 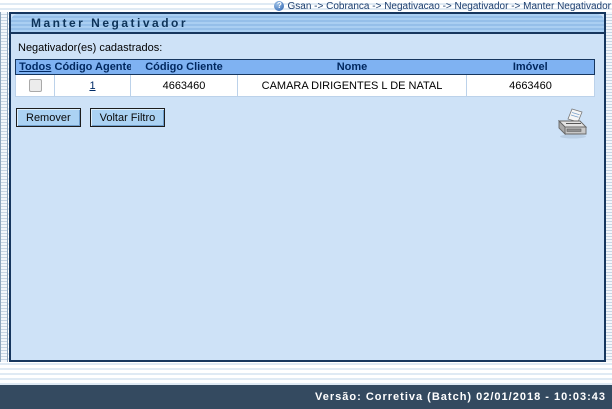 I want to click on row-checkbox, so click(x=35, y=85).